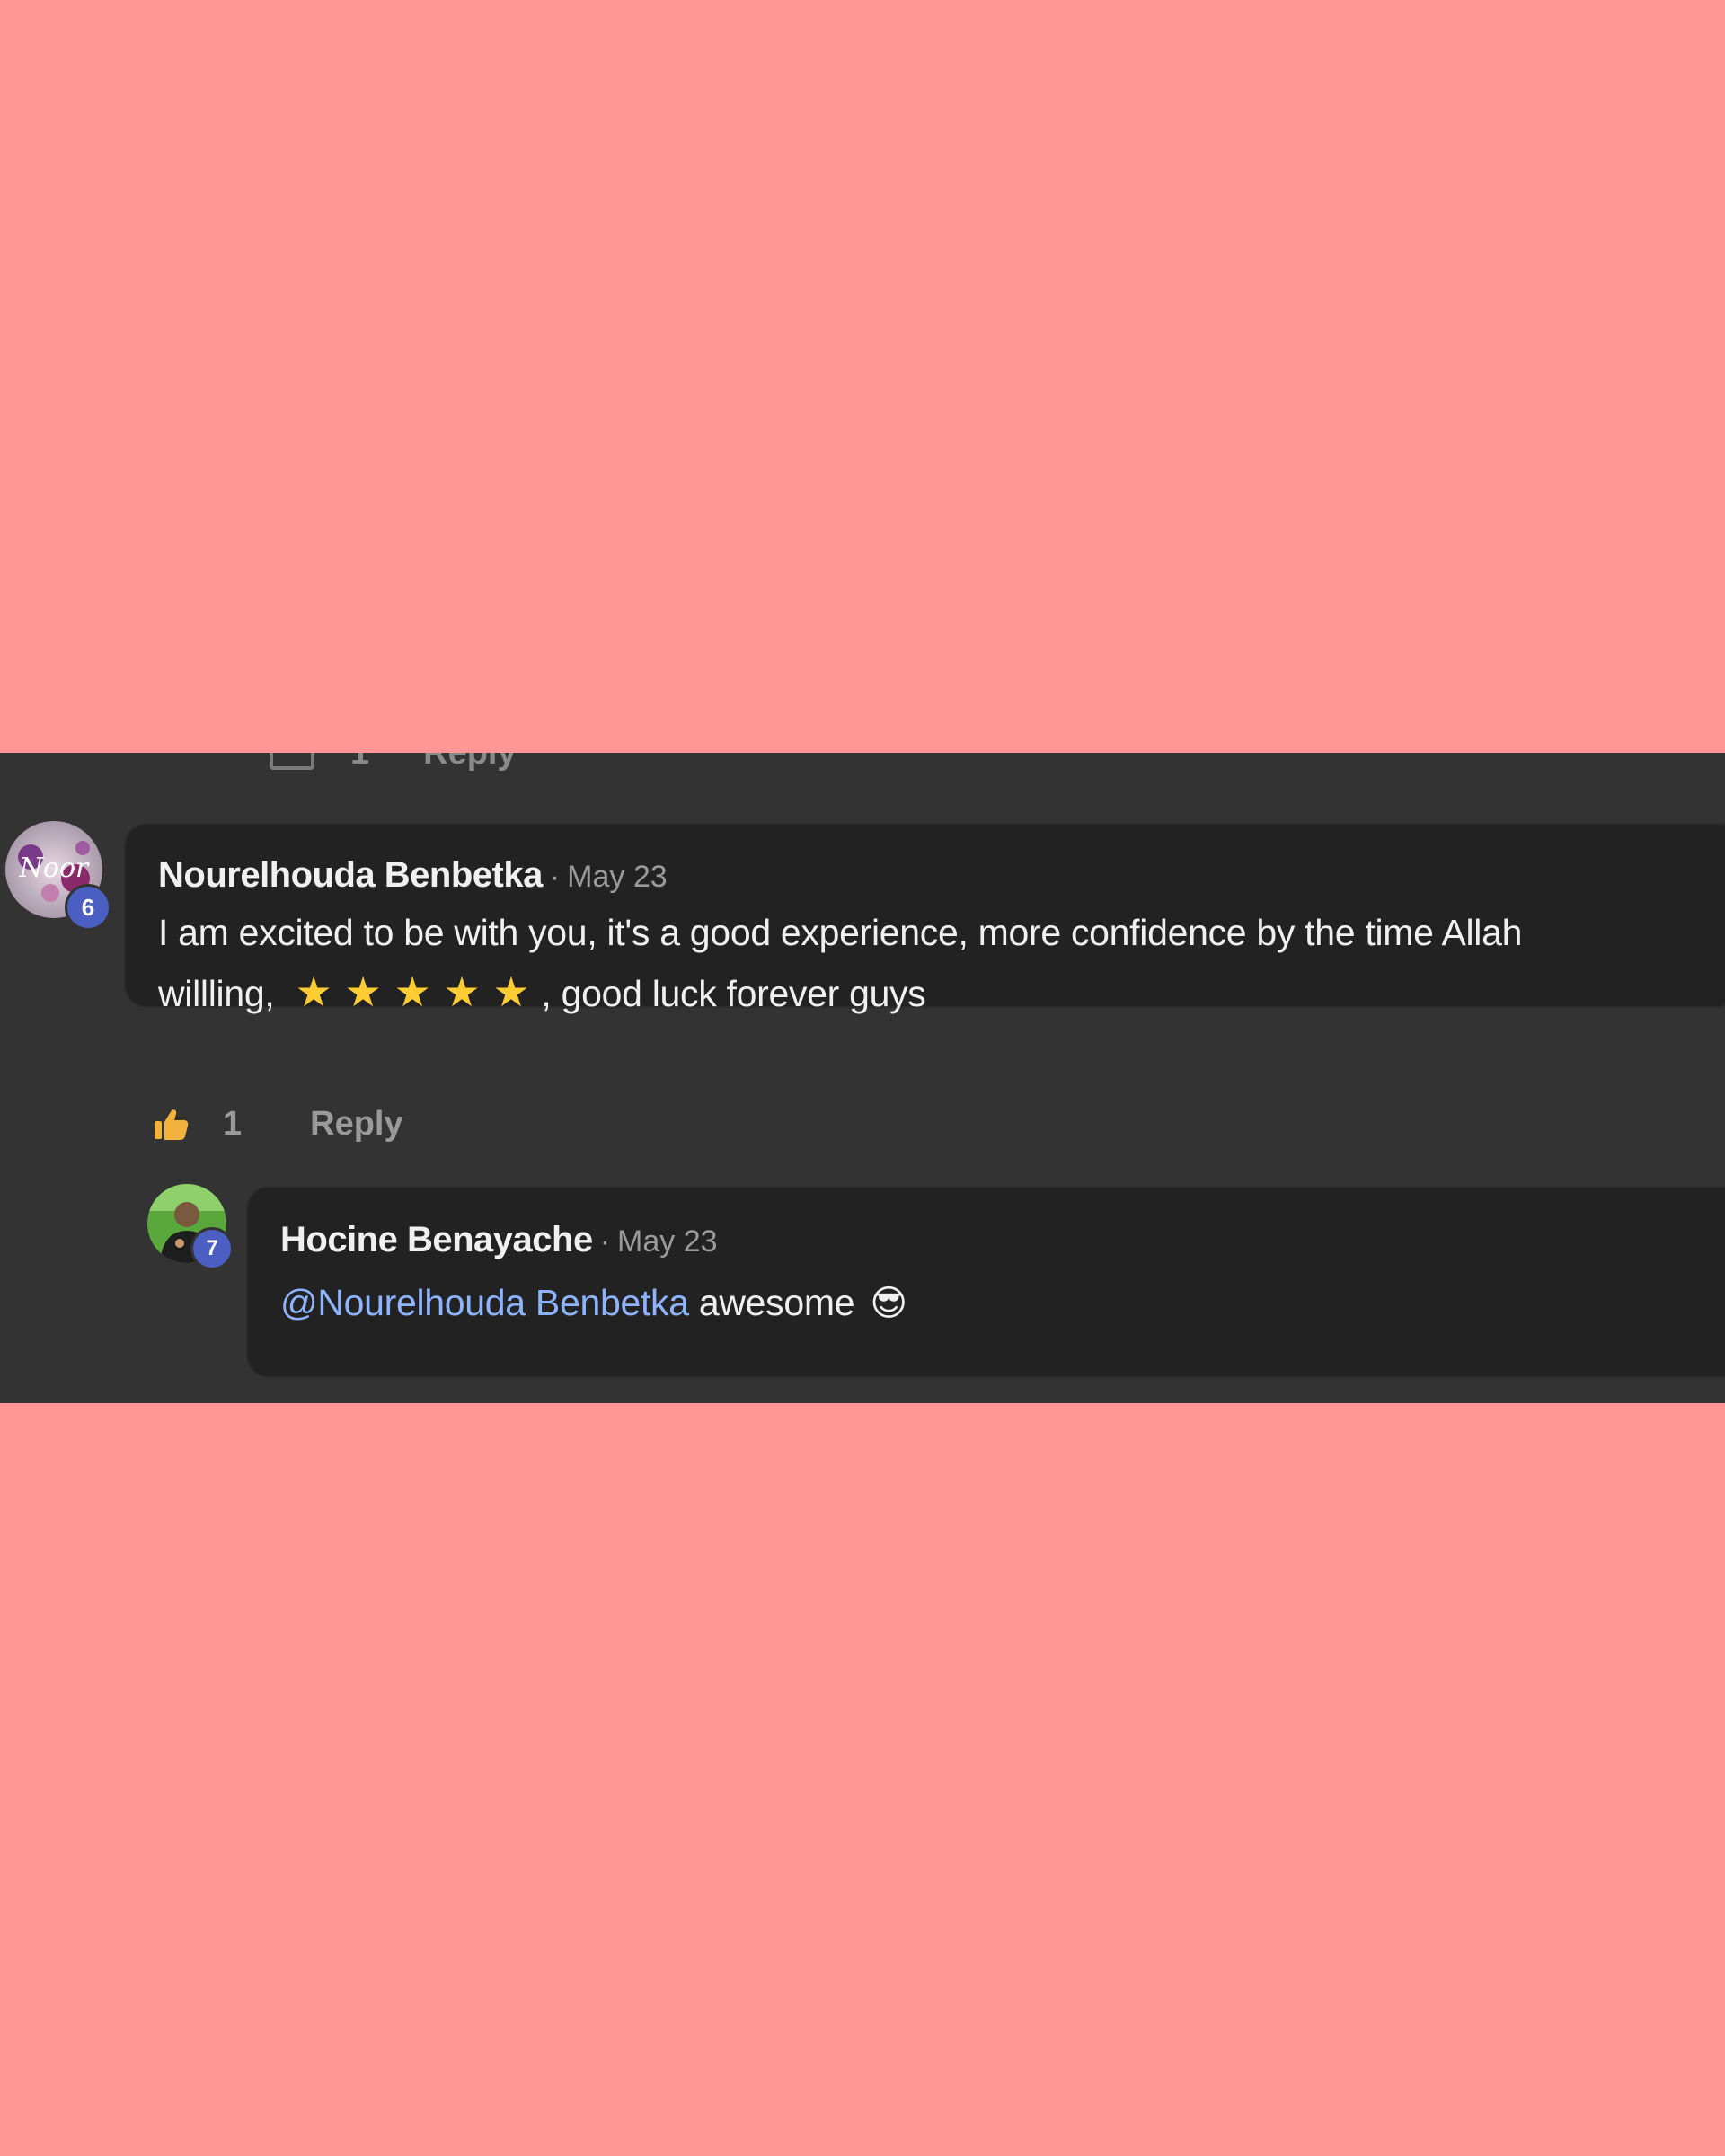 The width and height of the screenshot is (1725, 2156). I want to click on mention-link: @Nourelhouda Benbetka, so click(485, 1303).